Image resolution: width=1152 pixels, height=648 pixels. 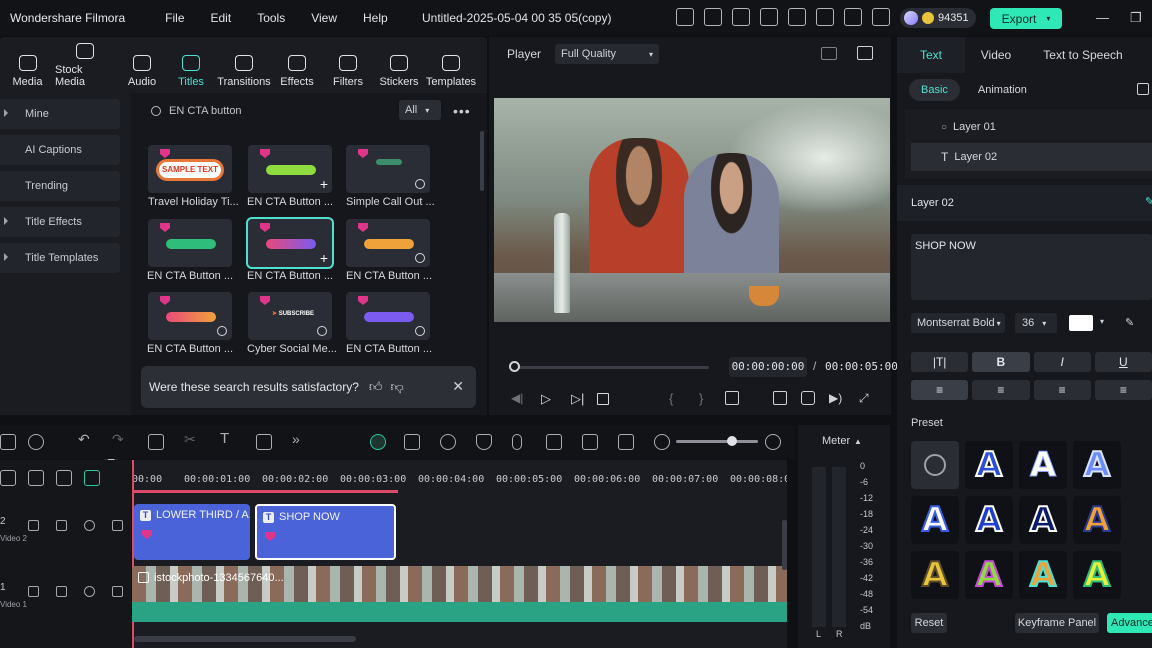 I want to click on edit-icon: ✎, so click(x=1148, y=201).